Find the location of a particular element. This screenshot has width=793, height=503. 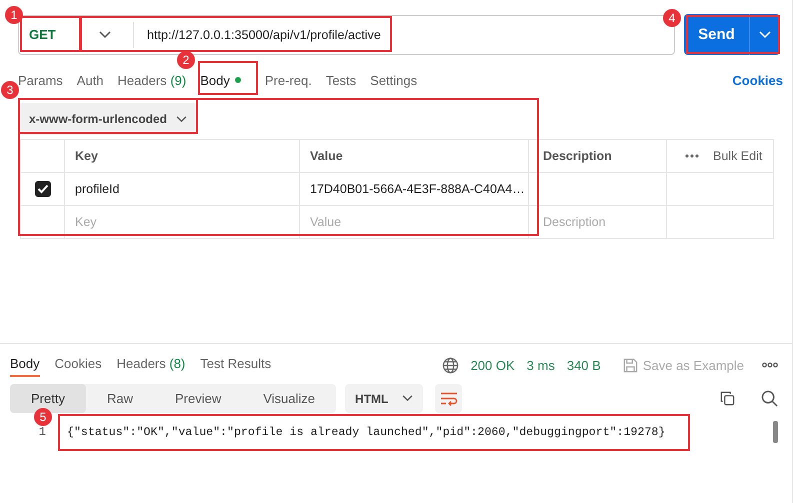

url-field: http://127.0.0.1:35000/api/v1/profile/active is located at coordinates (257, 35).